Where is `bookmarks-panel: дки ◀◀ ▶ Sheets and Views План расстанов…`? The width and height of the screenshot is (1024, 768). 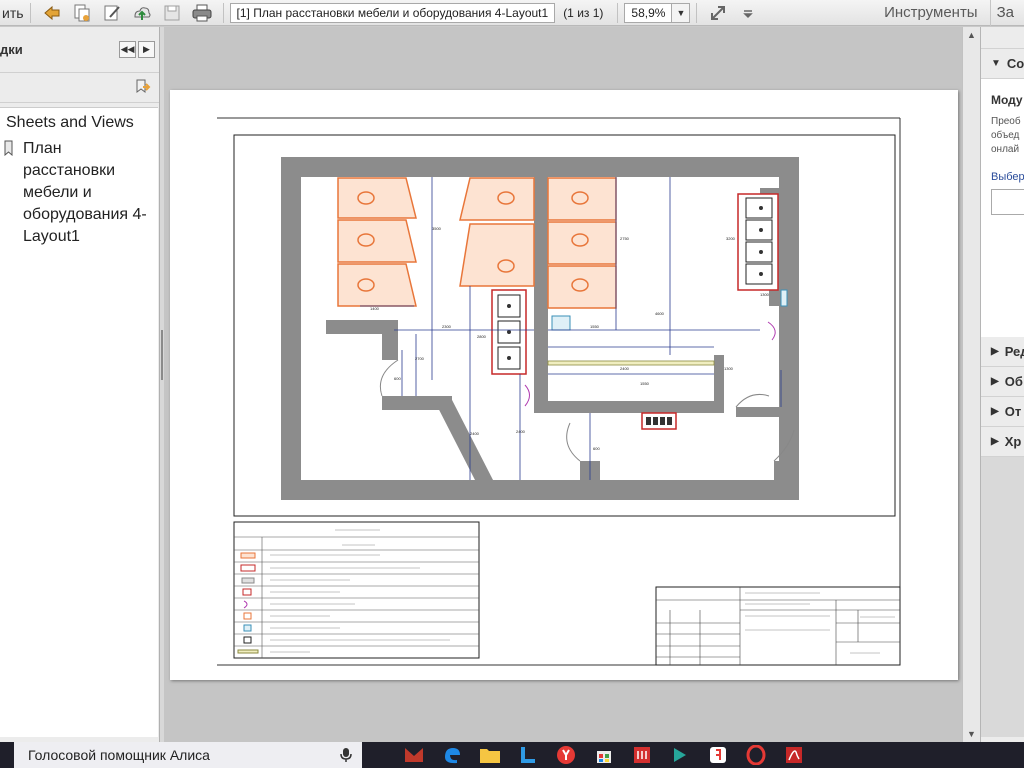 bookmarks-panel: дки ◀◀ ▶ Sheets and Views План расстанов… is located at coordinates (80, 384).